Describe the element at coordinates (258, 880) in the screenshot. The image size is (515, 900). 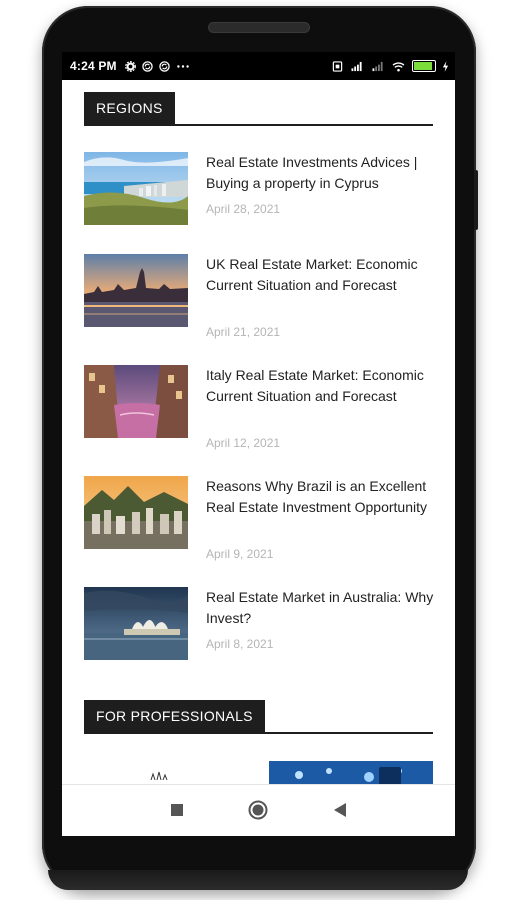
I see `phone-bottom-edge` at that location.